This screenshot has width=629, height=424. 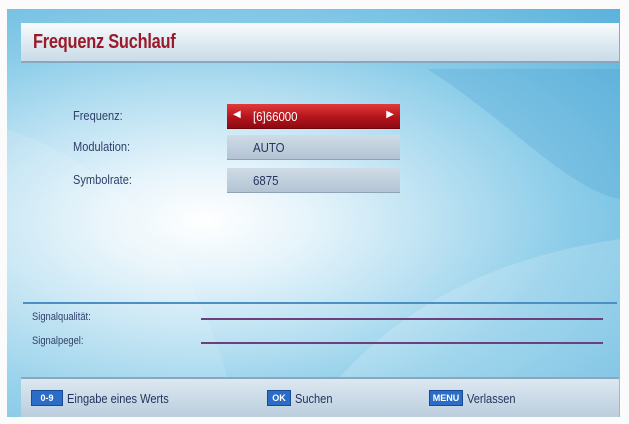 I want to click on footer-label-enter-value: Eingabe eines Werts, so click(x=118, y=398).